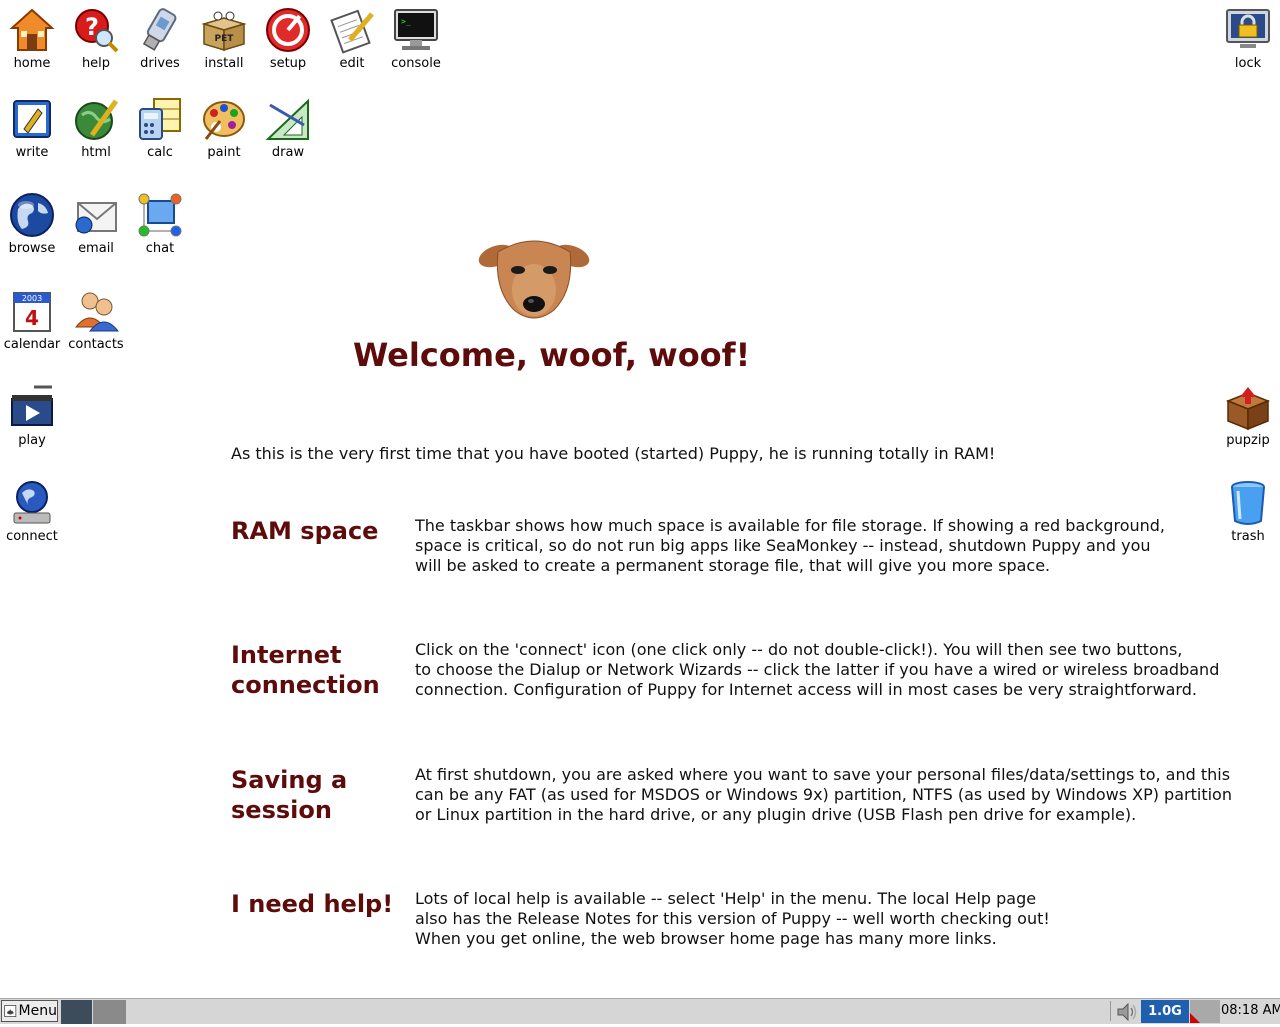 The width and height of the screenshot is (1280, 1027). I want to click on desktop-icon-install: PET install, so click(224, 38).